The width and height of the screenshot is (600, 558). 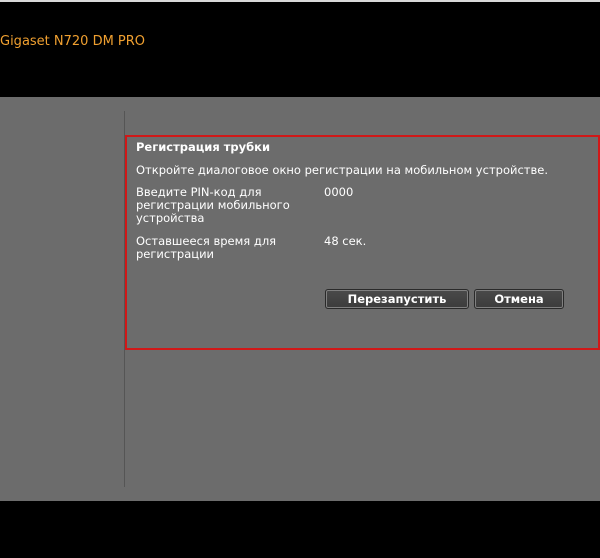 I want to click on dialog-title: Регистрация трубки, so click(x=203, y=147).